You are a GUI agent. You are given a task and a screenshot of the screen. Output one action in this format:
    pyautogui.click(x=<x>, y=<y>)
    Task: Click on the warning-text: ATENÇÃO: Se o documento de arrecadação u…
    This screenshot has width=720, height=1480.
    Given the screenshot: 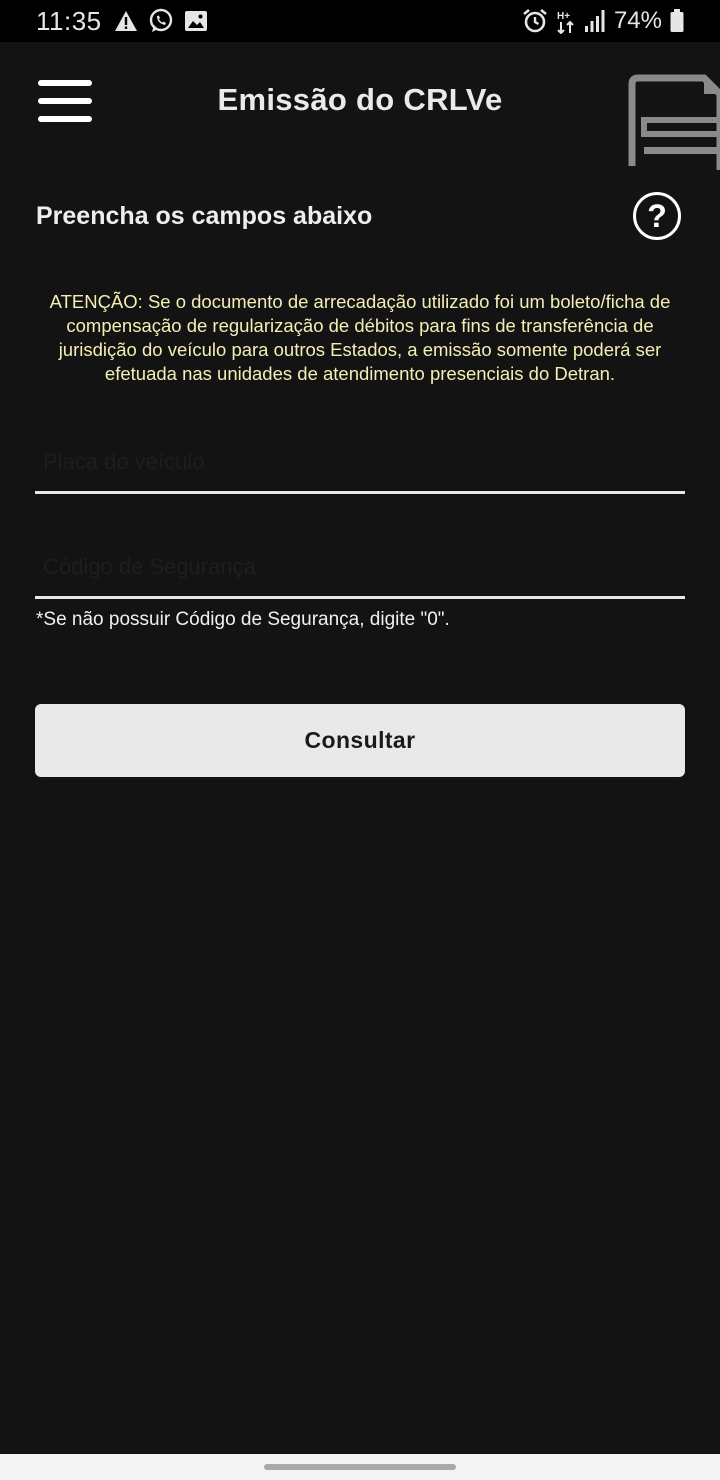 What is the action you would take?
    pyautogui.click(x=360, y=337)
    